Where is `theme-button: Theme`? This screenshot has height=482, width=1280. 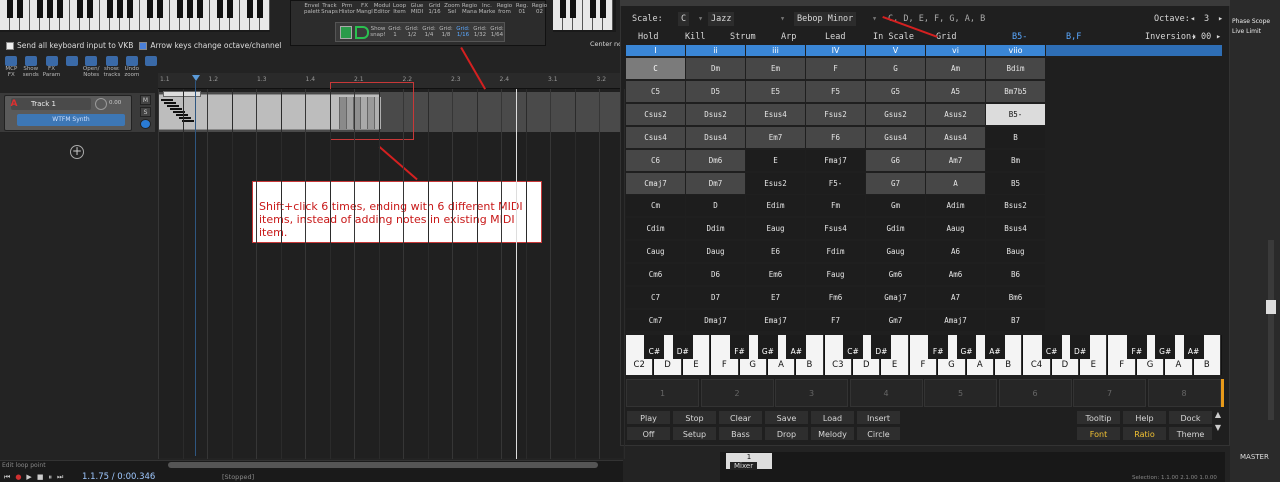
theme-button: Theme is located at coordinates (1190, 433).